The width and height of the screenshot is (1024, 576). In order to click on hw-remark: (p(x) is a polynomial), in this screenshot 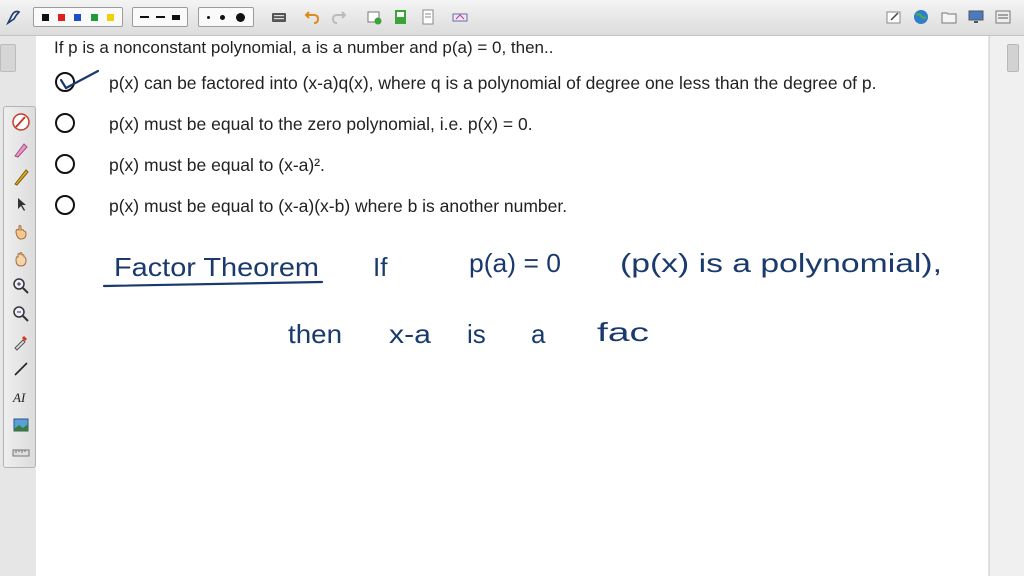, I will do `click(781, 263)`.